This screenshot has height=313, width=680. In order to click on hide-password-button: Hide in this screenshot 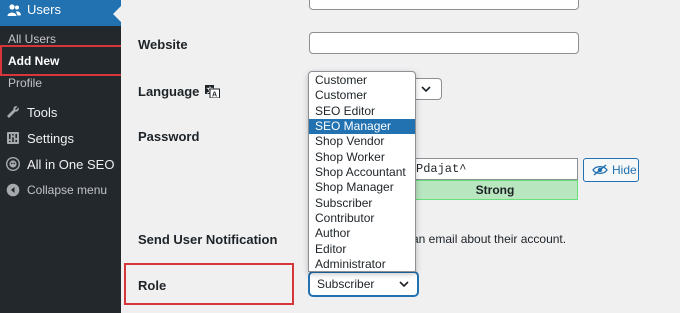, I will do `click(611, 170)`.